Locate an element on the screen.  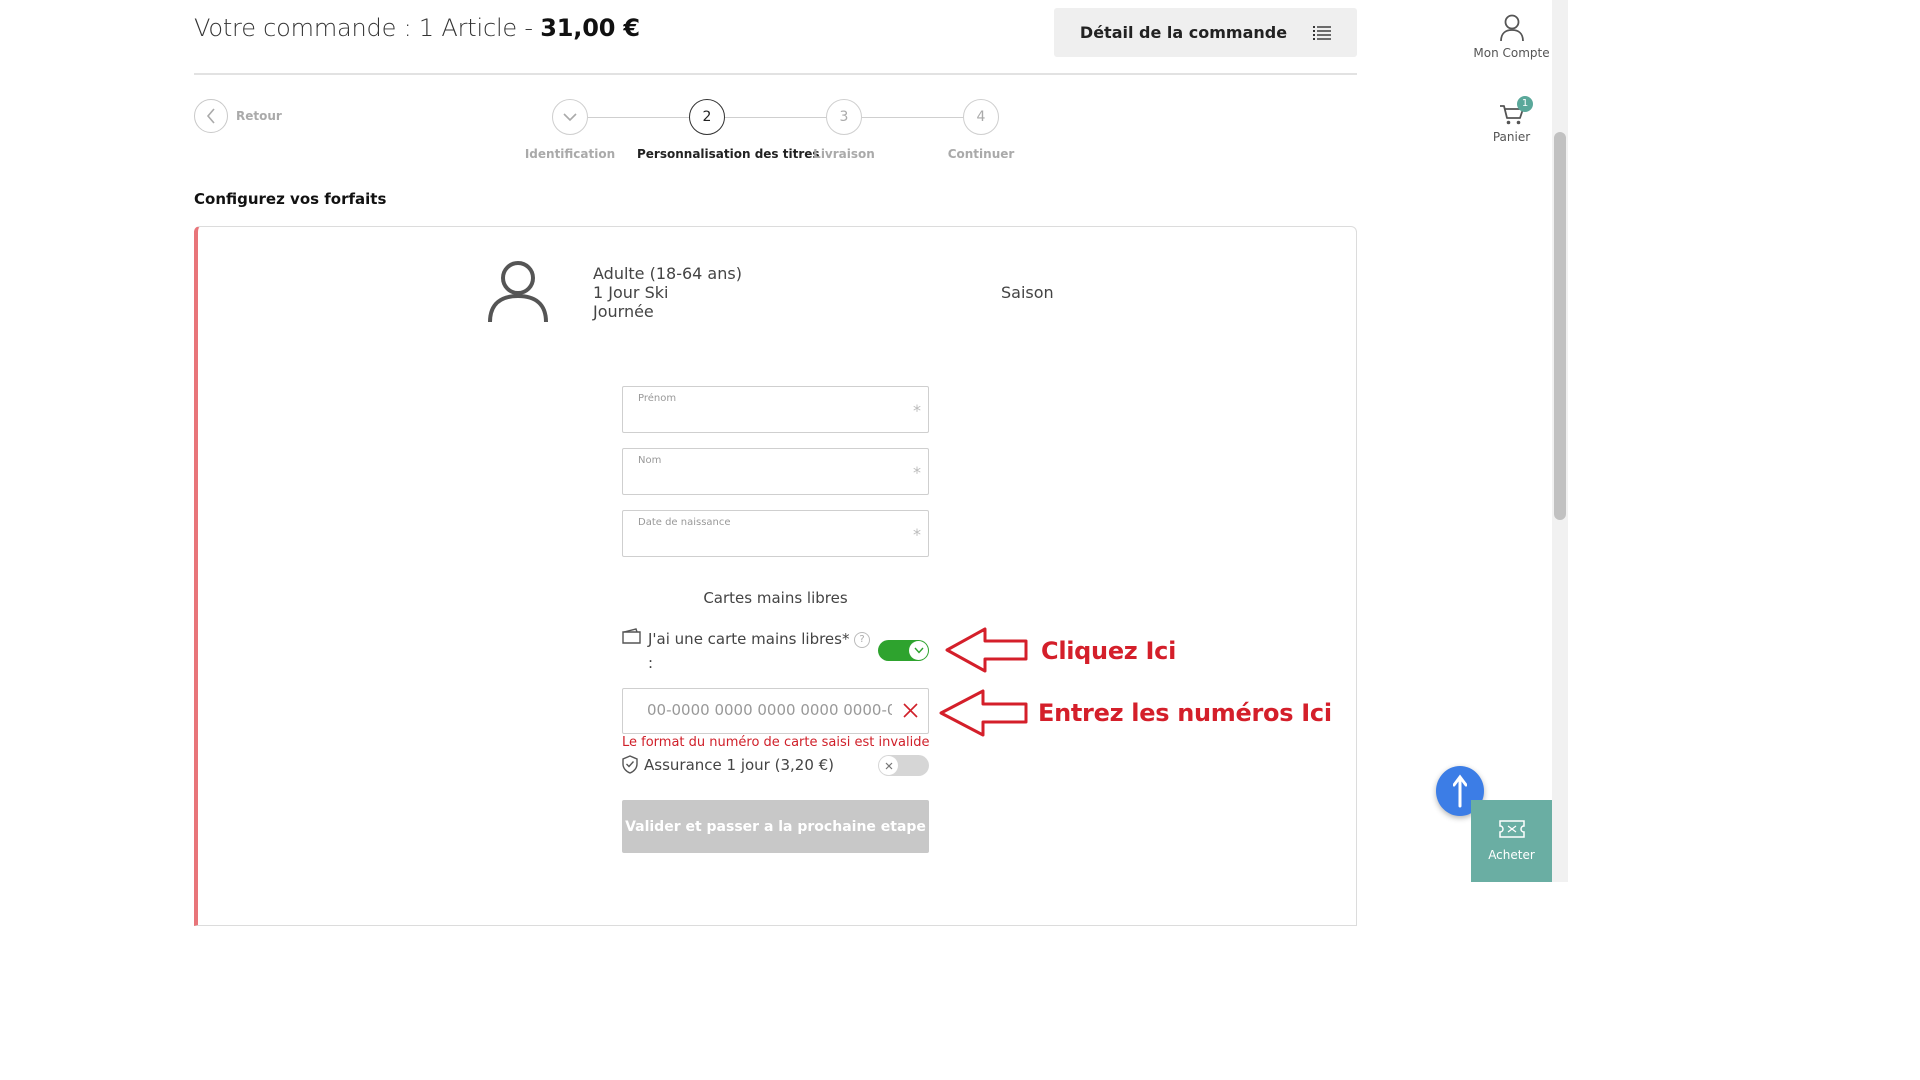
buy-label: Acheter is located at coordinates (1511, 855).